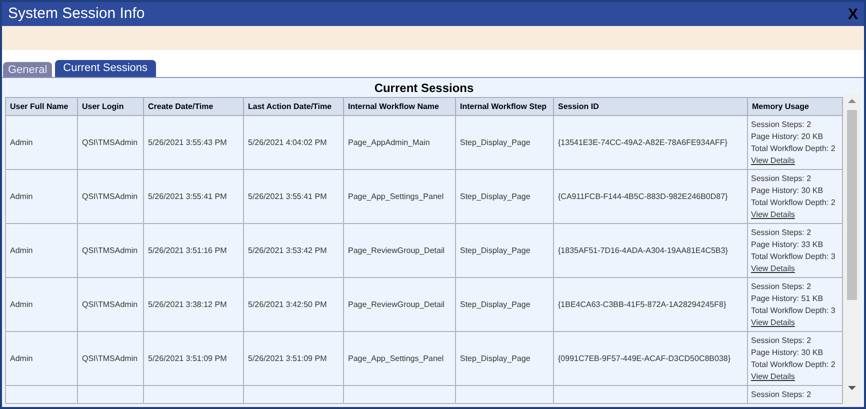 The width and height of the screenshot is (866, 409). What do you see at coordinates (651, 359) in the screenshot?
I see `table-cell: {0991C7EB-9F57-449E-ACAF-D3CD50C8B038}` at bounding box center [651, 359].